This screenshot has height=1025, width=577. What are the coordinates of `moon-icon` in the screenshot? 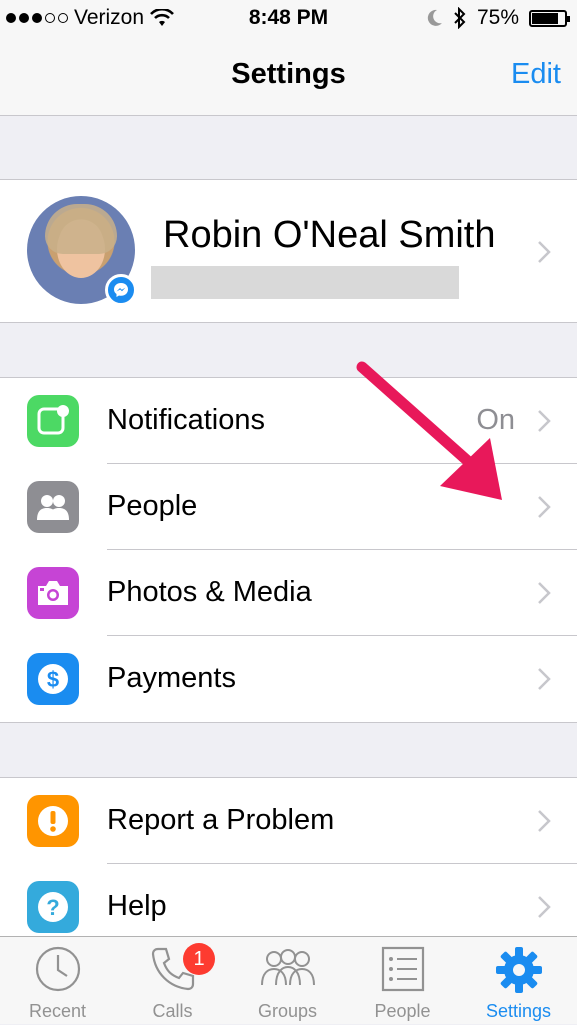 It's located at (434, 17).